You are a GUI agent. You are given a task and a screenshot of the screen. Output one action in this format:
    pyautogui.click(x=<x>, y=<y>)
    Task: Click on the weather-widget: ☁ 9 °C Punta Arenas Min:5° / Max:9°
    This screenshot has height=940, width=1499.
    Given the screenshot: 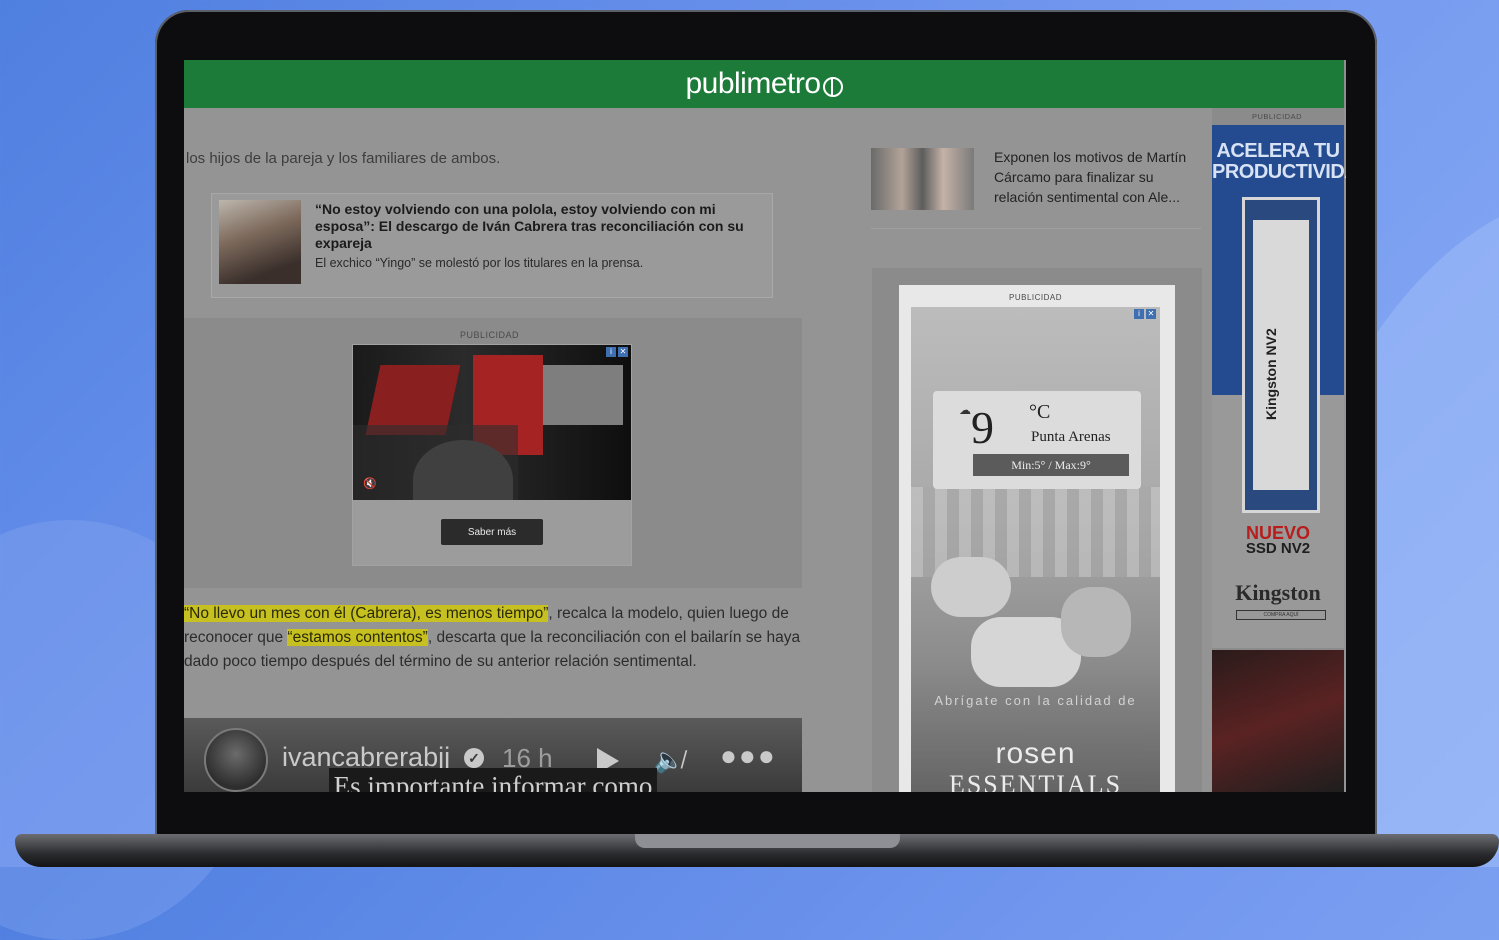 What is the action you would take?
    pyautogui.click(x=1037, y=440)
    